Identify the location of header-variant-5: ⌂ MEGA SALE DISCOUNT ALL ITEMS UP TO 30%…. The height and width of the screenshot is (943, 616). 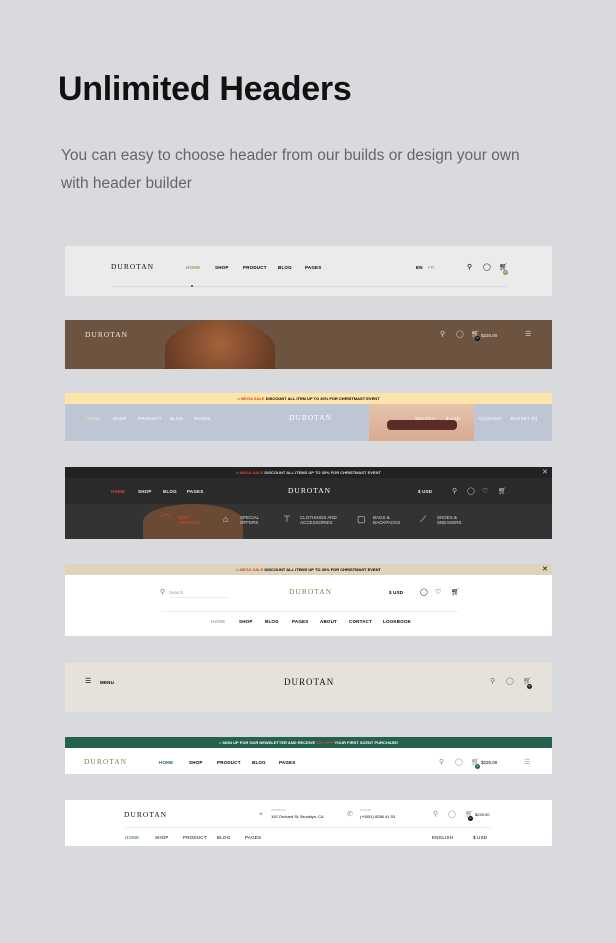
(308, 600).